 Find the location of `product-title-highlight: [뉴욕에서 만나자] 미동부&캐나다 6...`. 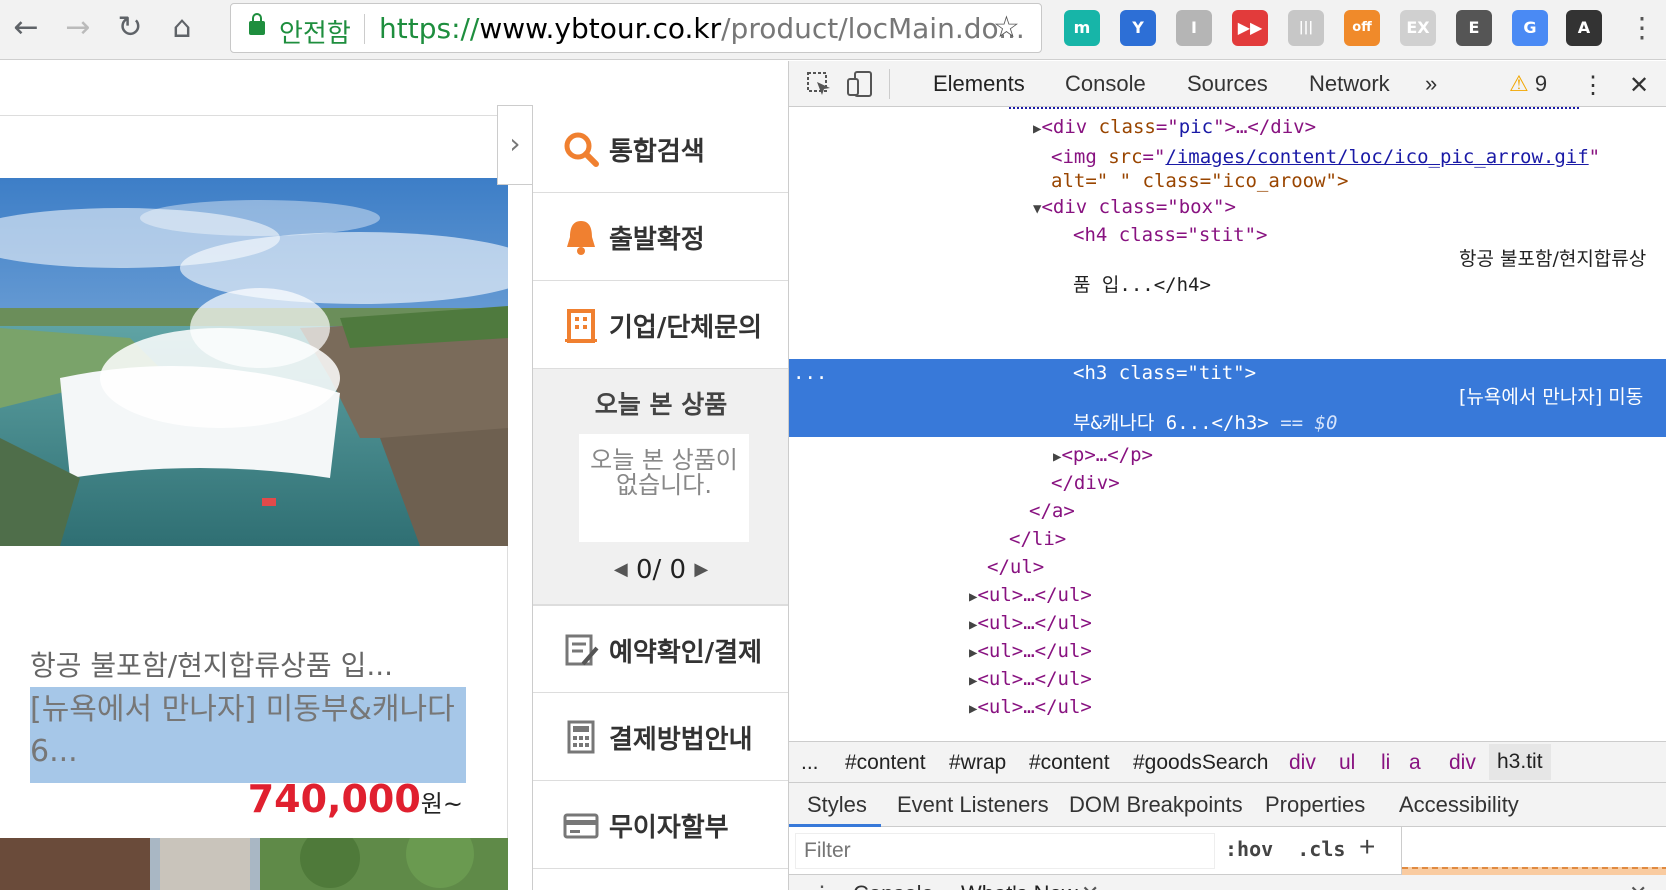

product-title-highlight: [뉴욕에서 만나자] 미동부&캐나다 6... is located at coordinates (248, 735).